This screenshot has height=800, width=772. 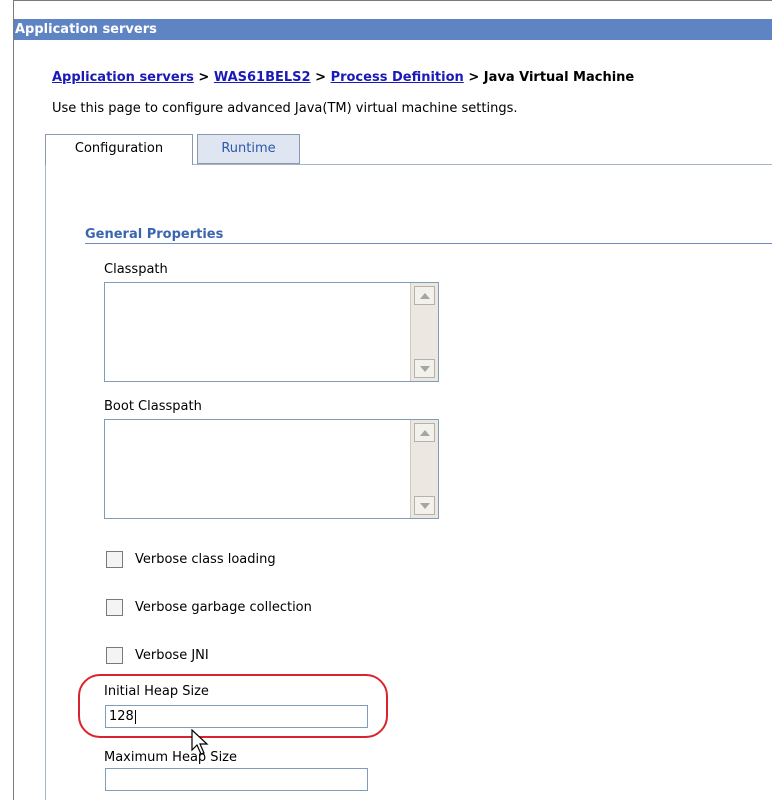 What do you see at coordinates (223, 607) in the screenshot?
I see `verbose-garbage-collection-label: Verbose garbage collection` at bounding box center [223, 607].